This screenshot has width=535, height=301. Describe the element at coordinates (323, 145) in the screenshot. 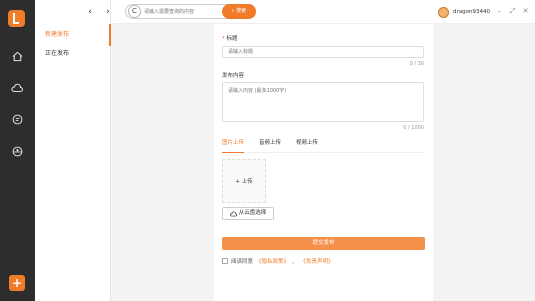

I see `upload-tabs: 图片上传 音频上传 视频上传` at that location.